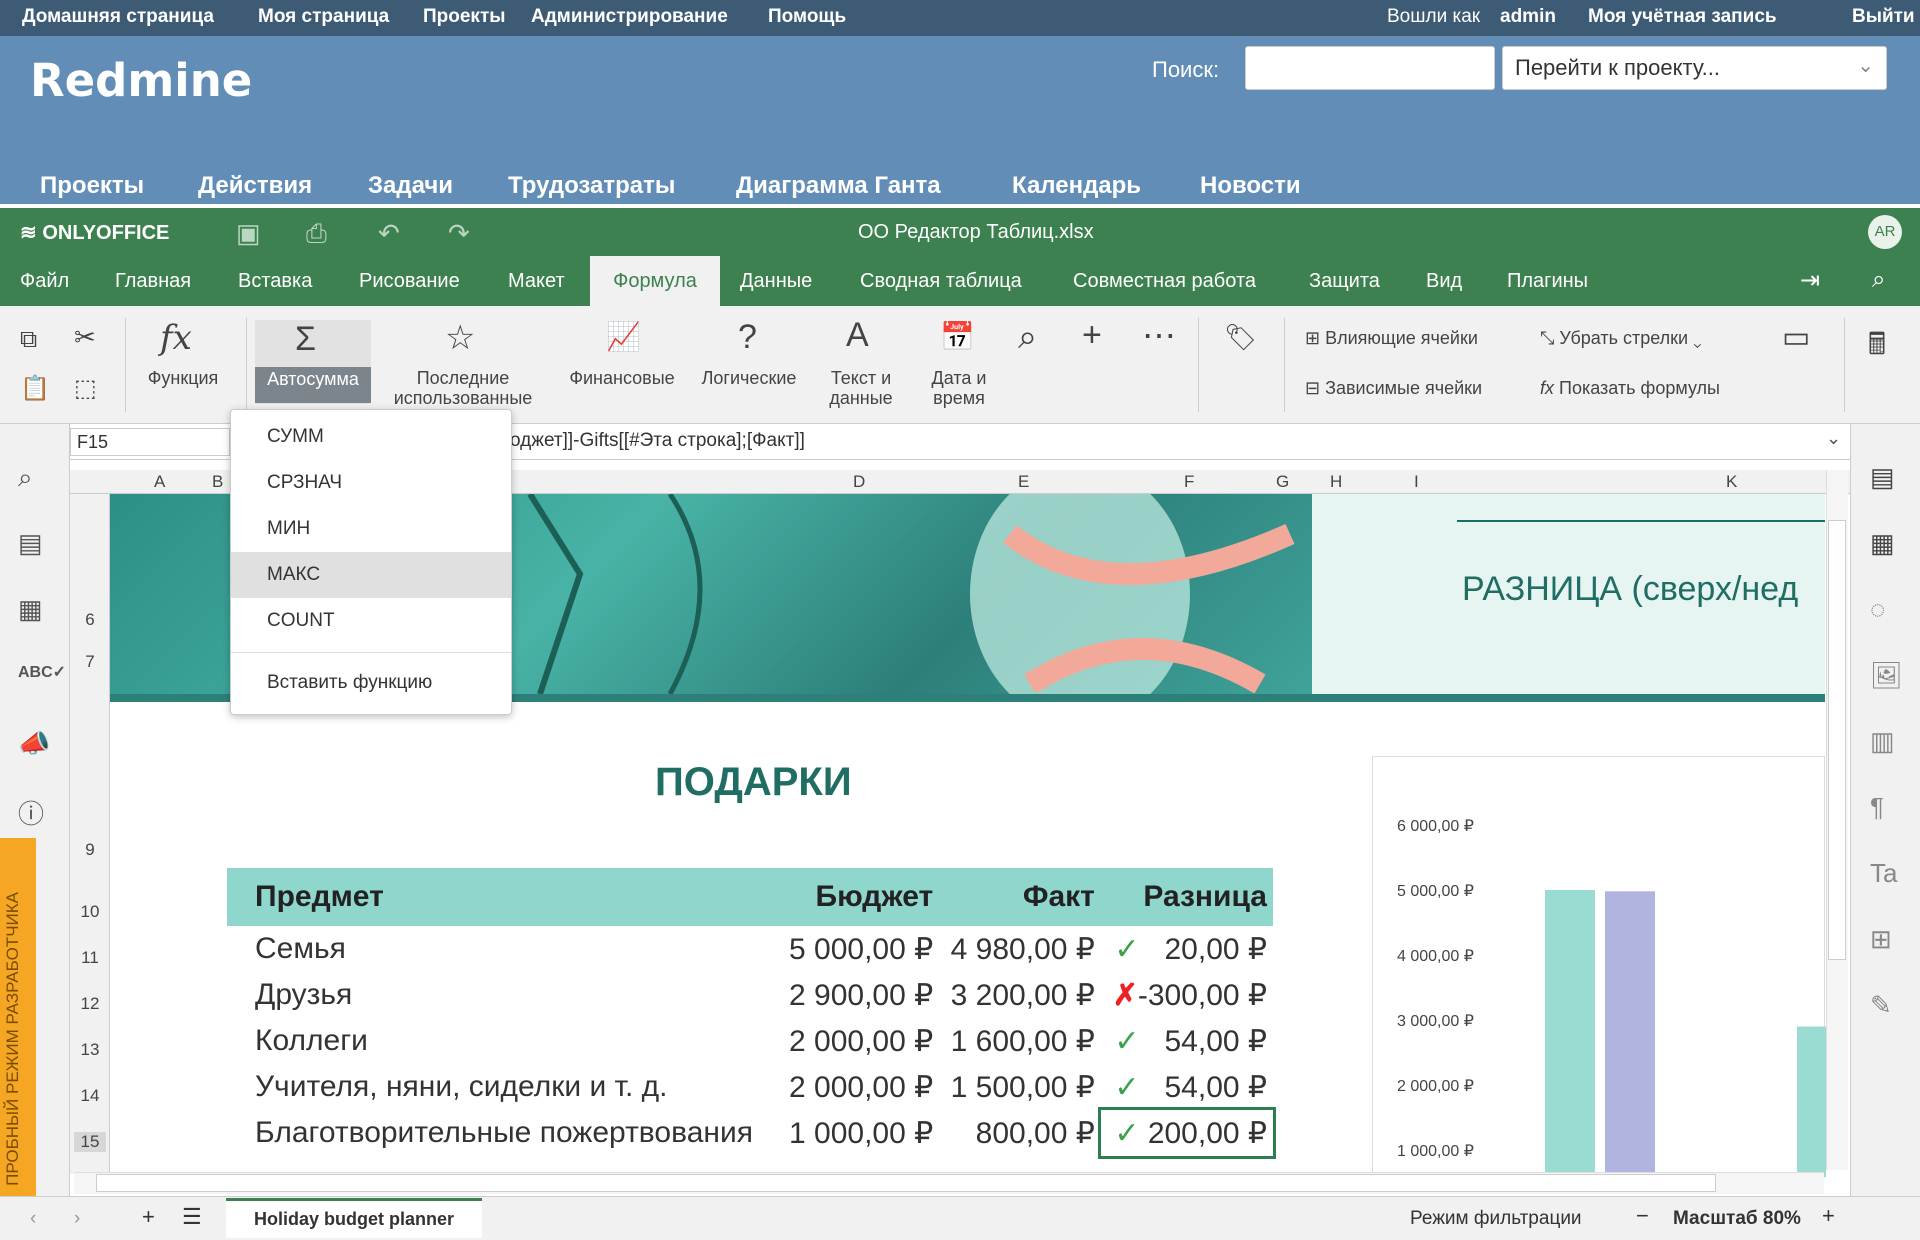  What do you see at coordinates (1882, 741) in the screenshot?
I see `chart-settings-icon: ▥` at bounding box center [1882, 741].